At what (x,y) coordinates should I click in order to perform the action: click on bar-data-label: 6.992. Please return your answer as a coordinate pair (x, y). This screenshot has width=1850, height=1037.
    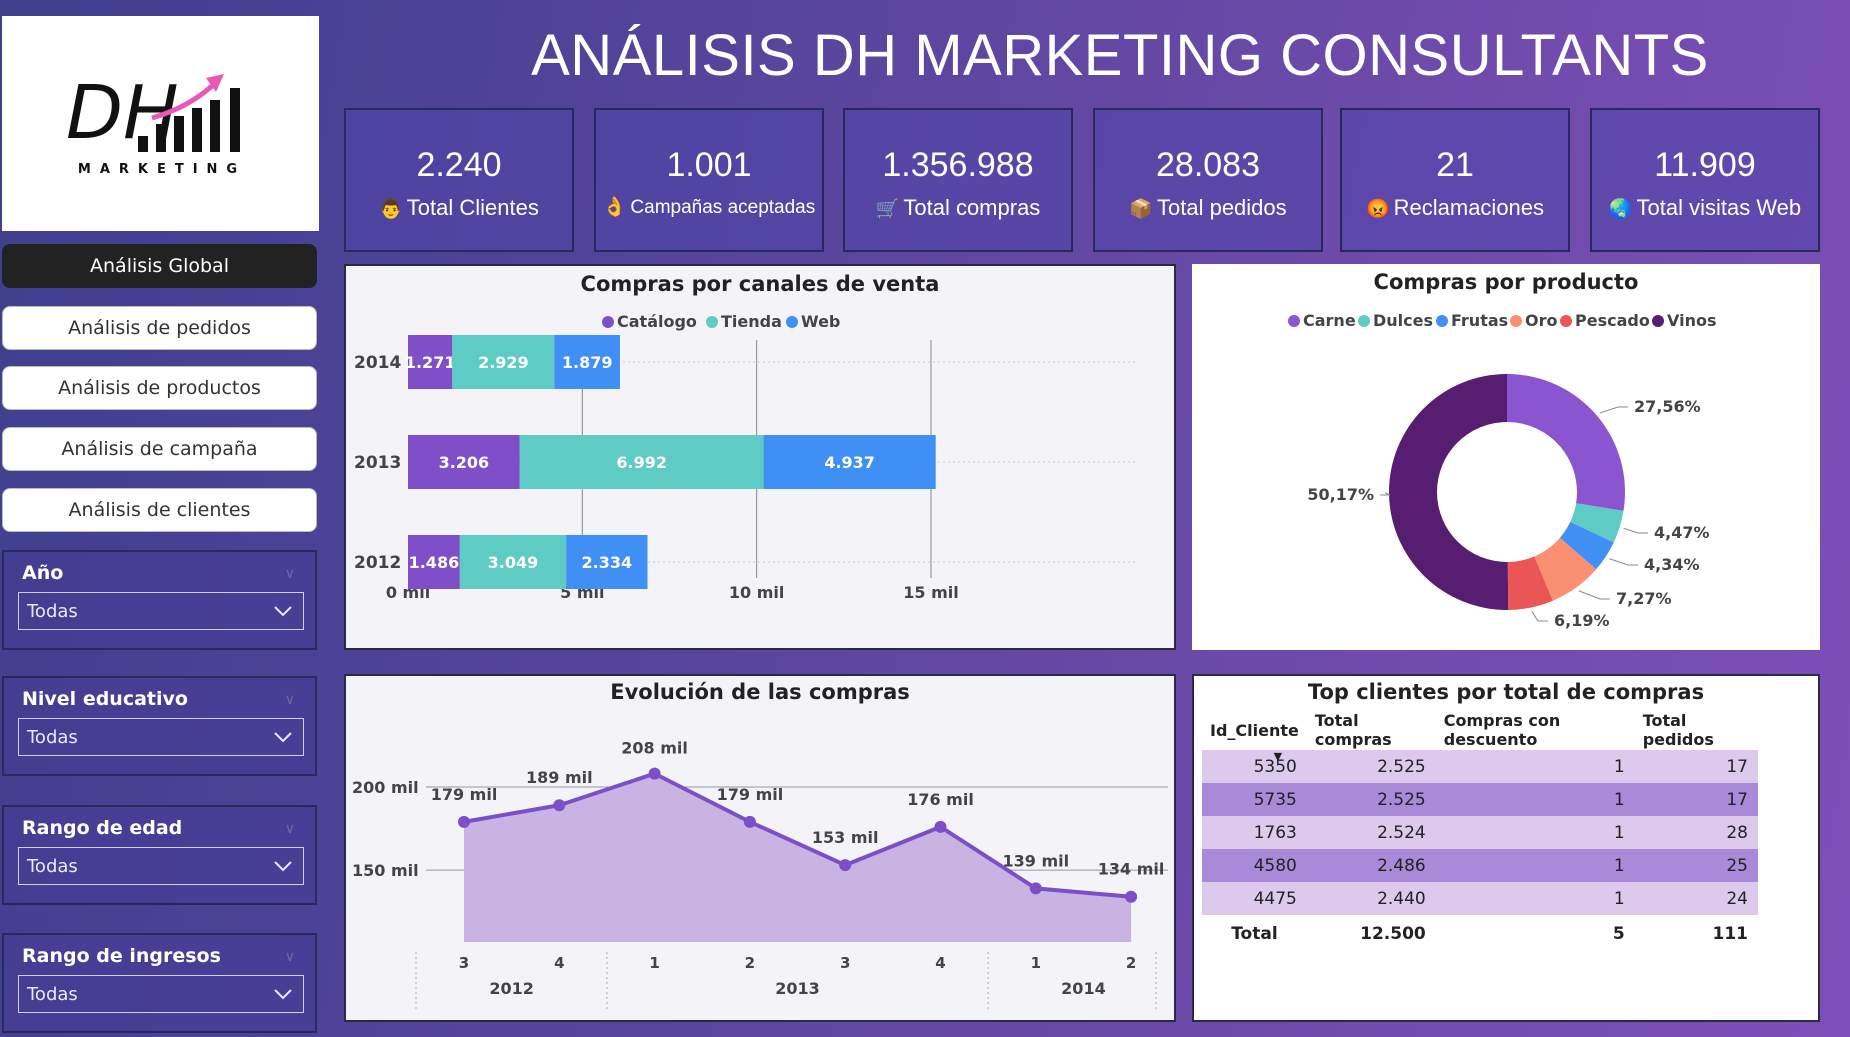
    Looking at the image, I should click on (641, 462).